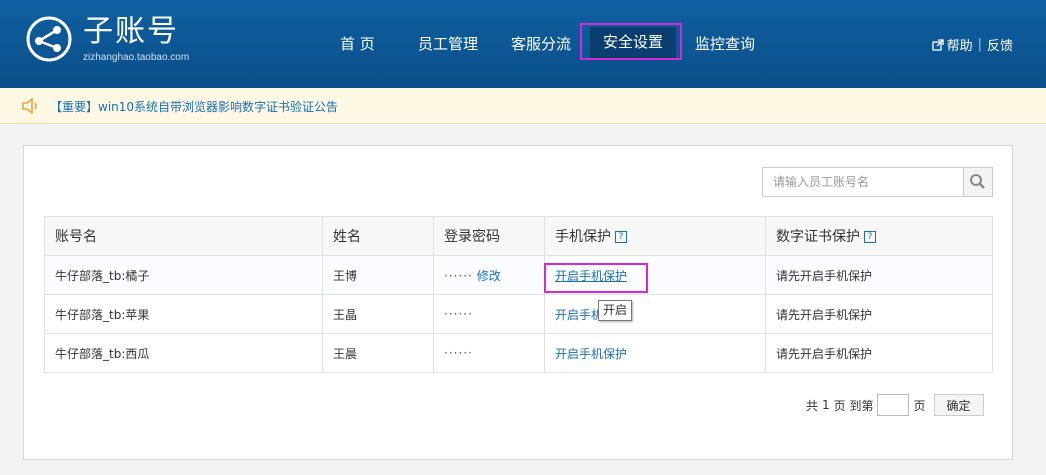  I want to click on notice-link: 【重要】win10系统自带浏览器影响数字证书验证公告, so click(194, 107).